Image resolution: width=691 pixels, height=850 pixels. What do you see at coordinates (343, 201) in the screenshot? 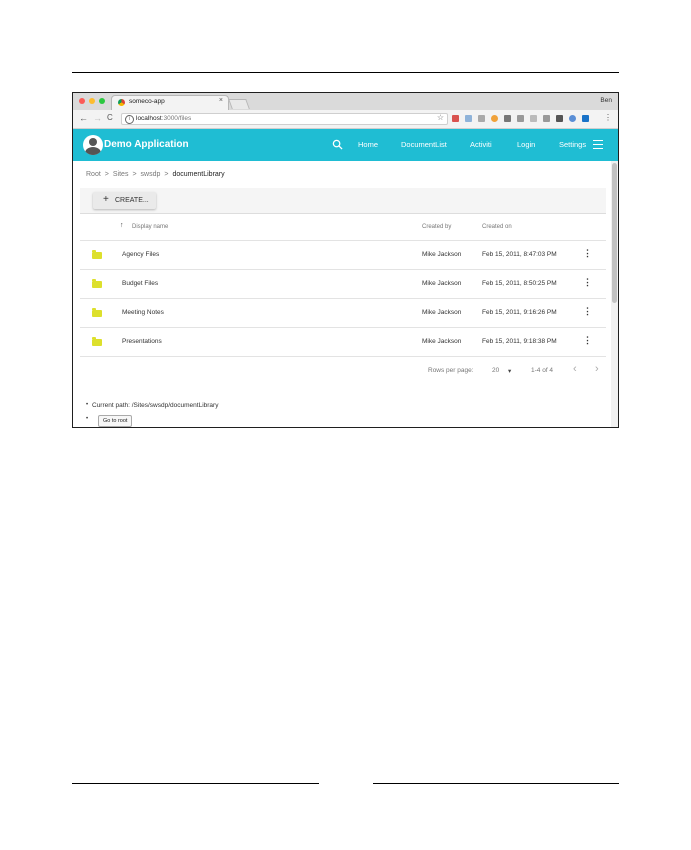
I see `document-toolbar` at bounding box center [343, 201].